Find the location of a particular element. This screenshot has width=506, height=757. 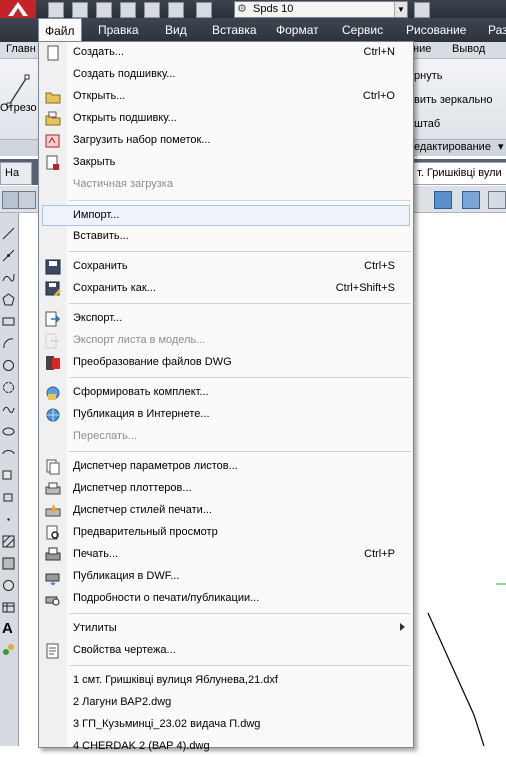

construction-line-icon is located at coordinates (8, 255).